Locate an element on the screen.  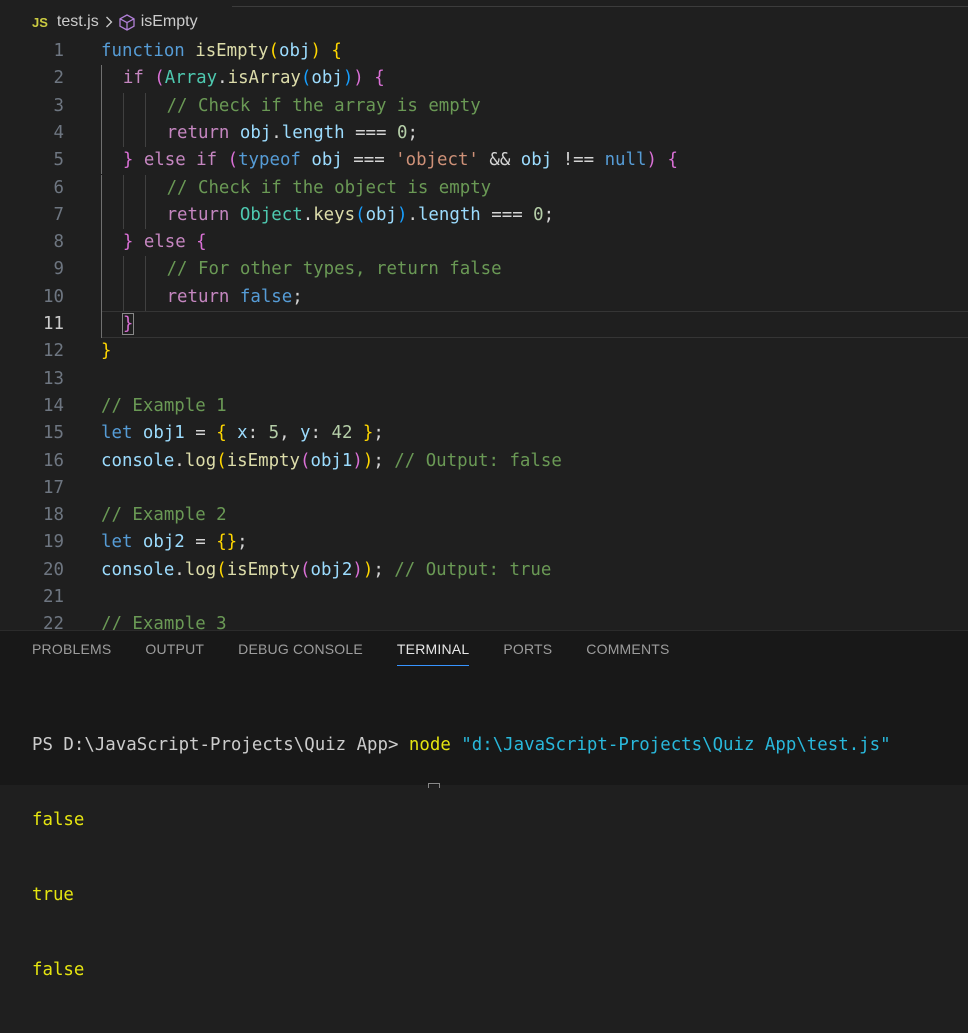
code-token: 'object' is located at coordinates (437, 160).